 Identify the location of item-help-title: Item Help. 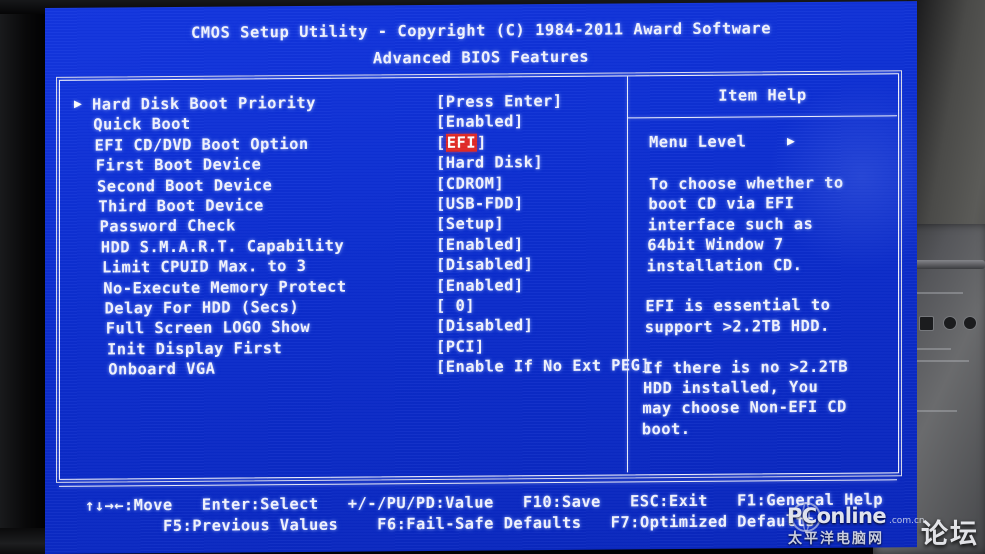
(762, 95).